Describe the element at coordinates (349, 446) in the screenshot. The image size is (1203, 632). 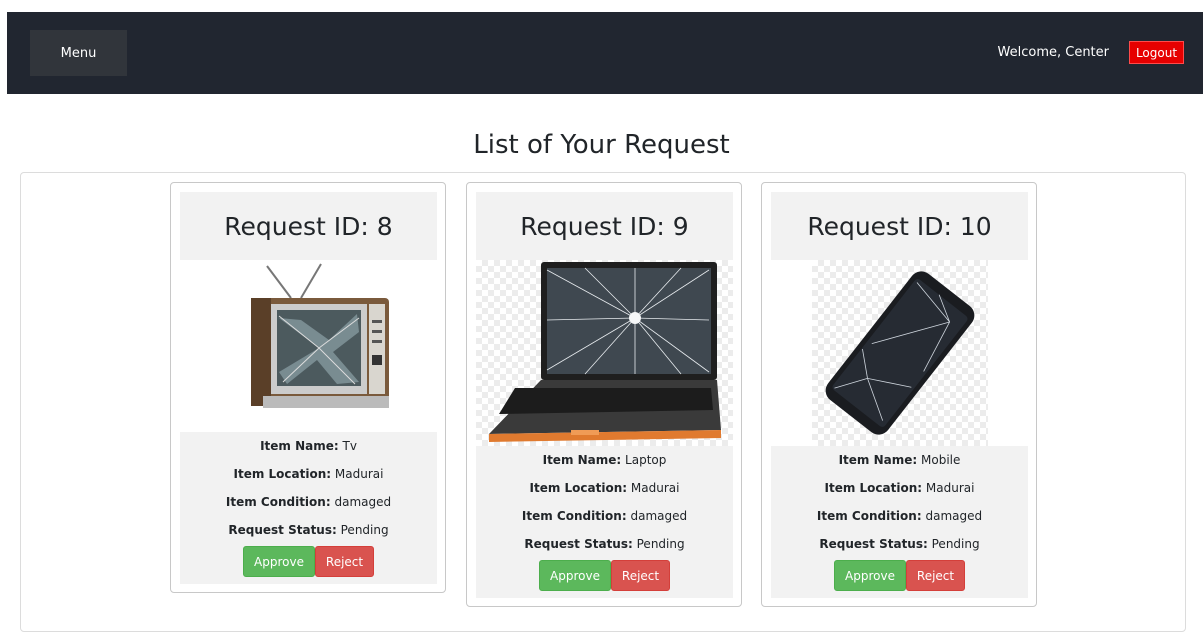
I see `item-name-value: Tv` at that location.